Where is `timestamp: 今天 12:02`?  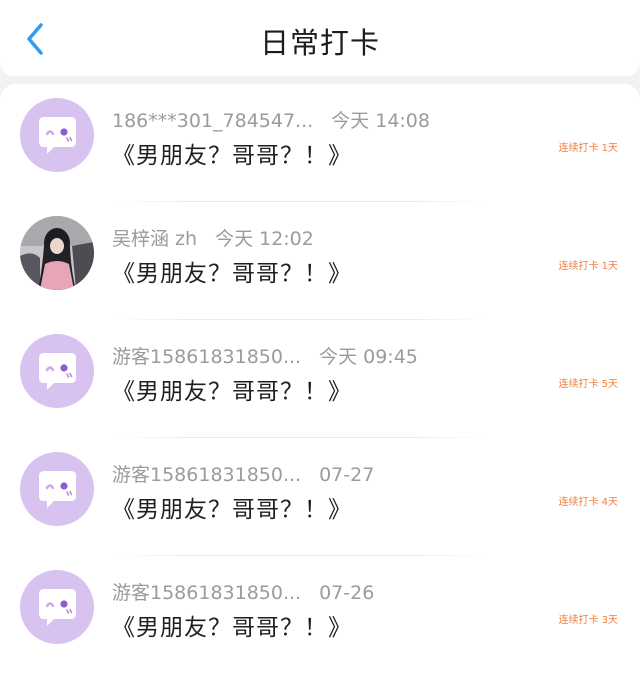
timestamp: 今天 12:02 is located at coordinates (264, 239).